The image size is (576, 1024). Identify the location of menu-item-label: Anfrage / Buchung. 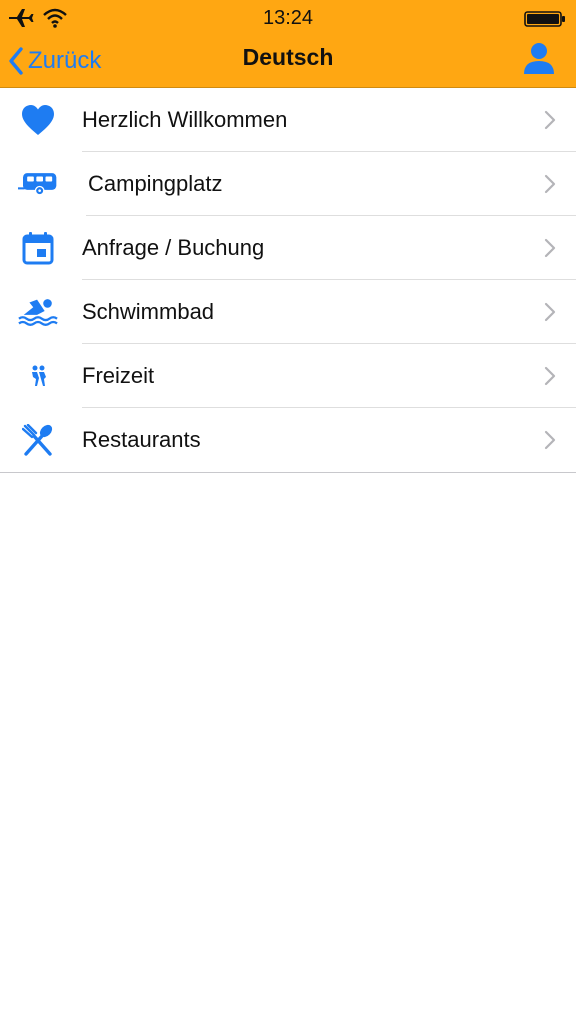
(173, 247).